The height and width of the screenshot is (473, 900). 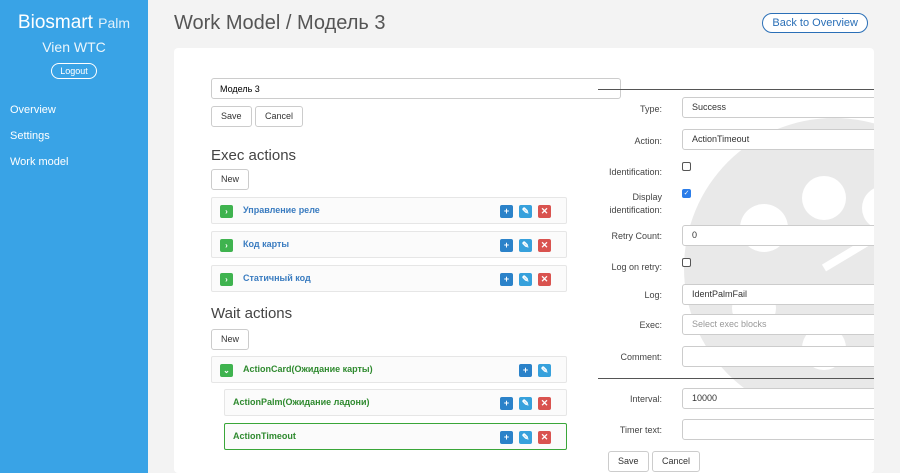 I want to click on exec-new-button: New, so click(x=230, y=179).